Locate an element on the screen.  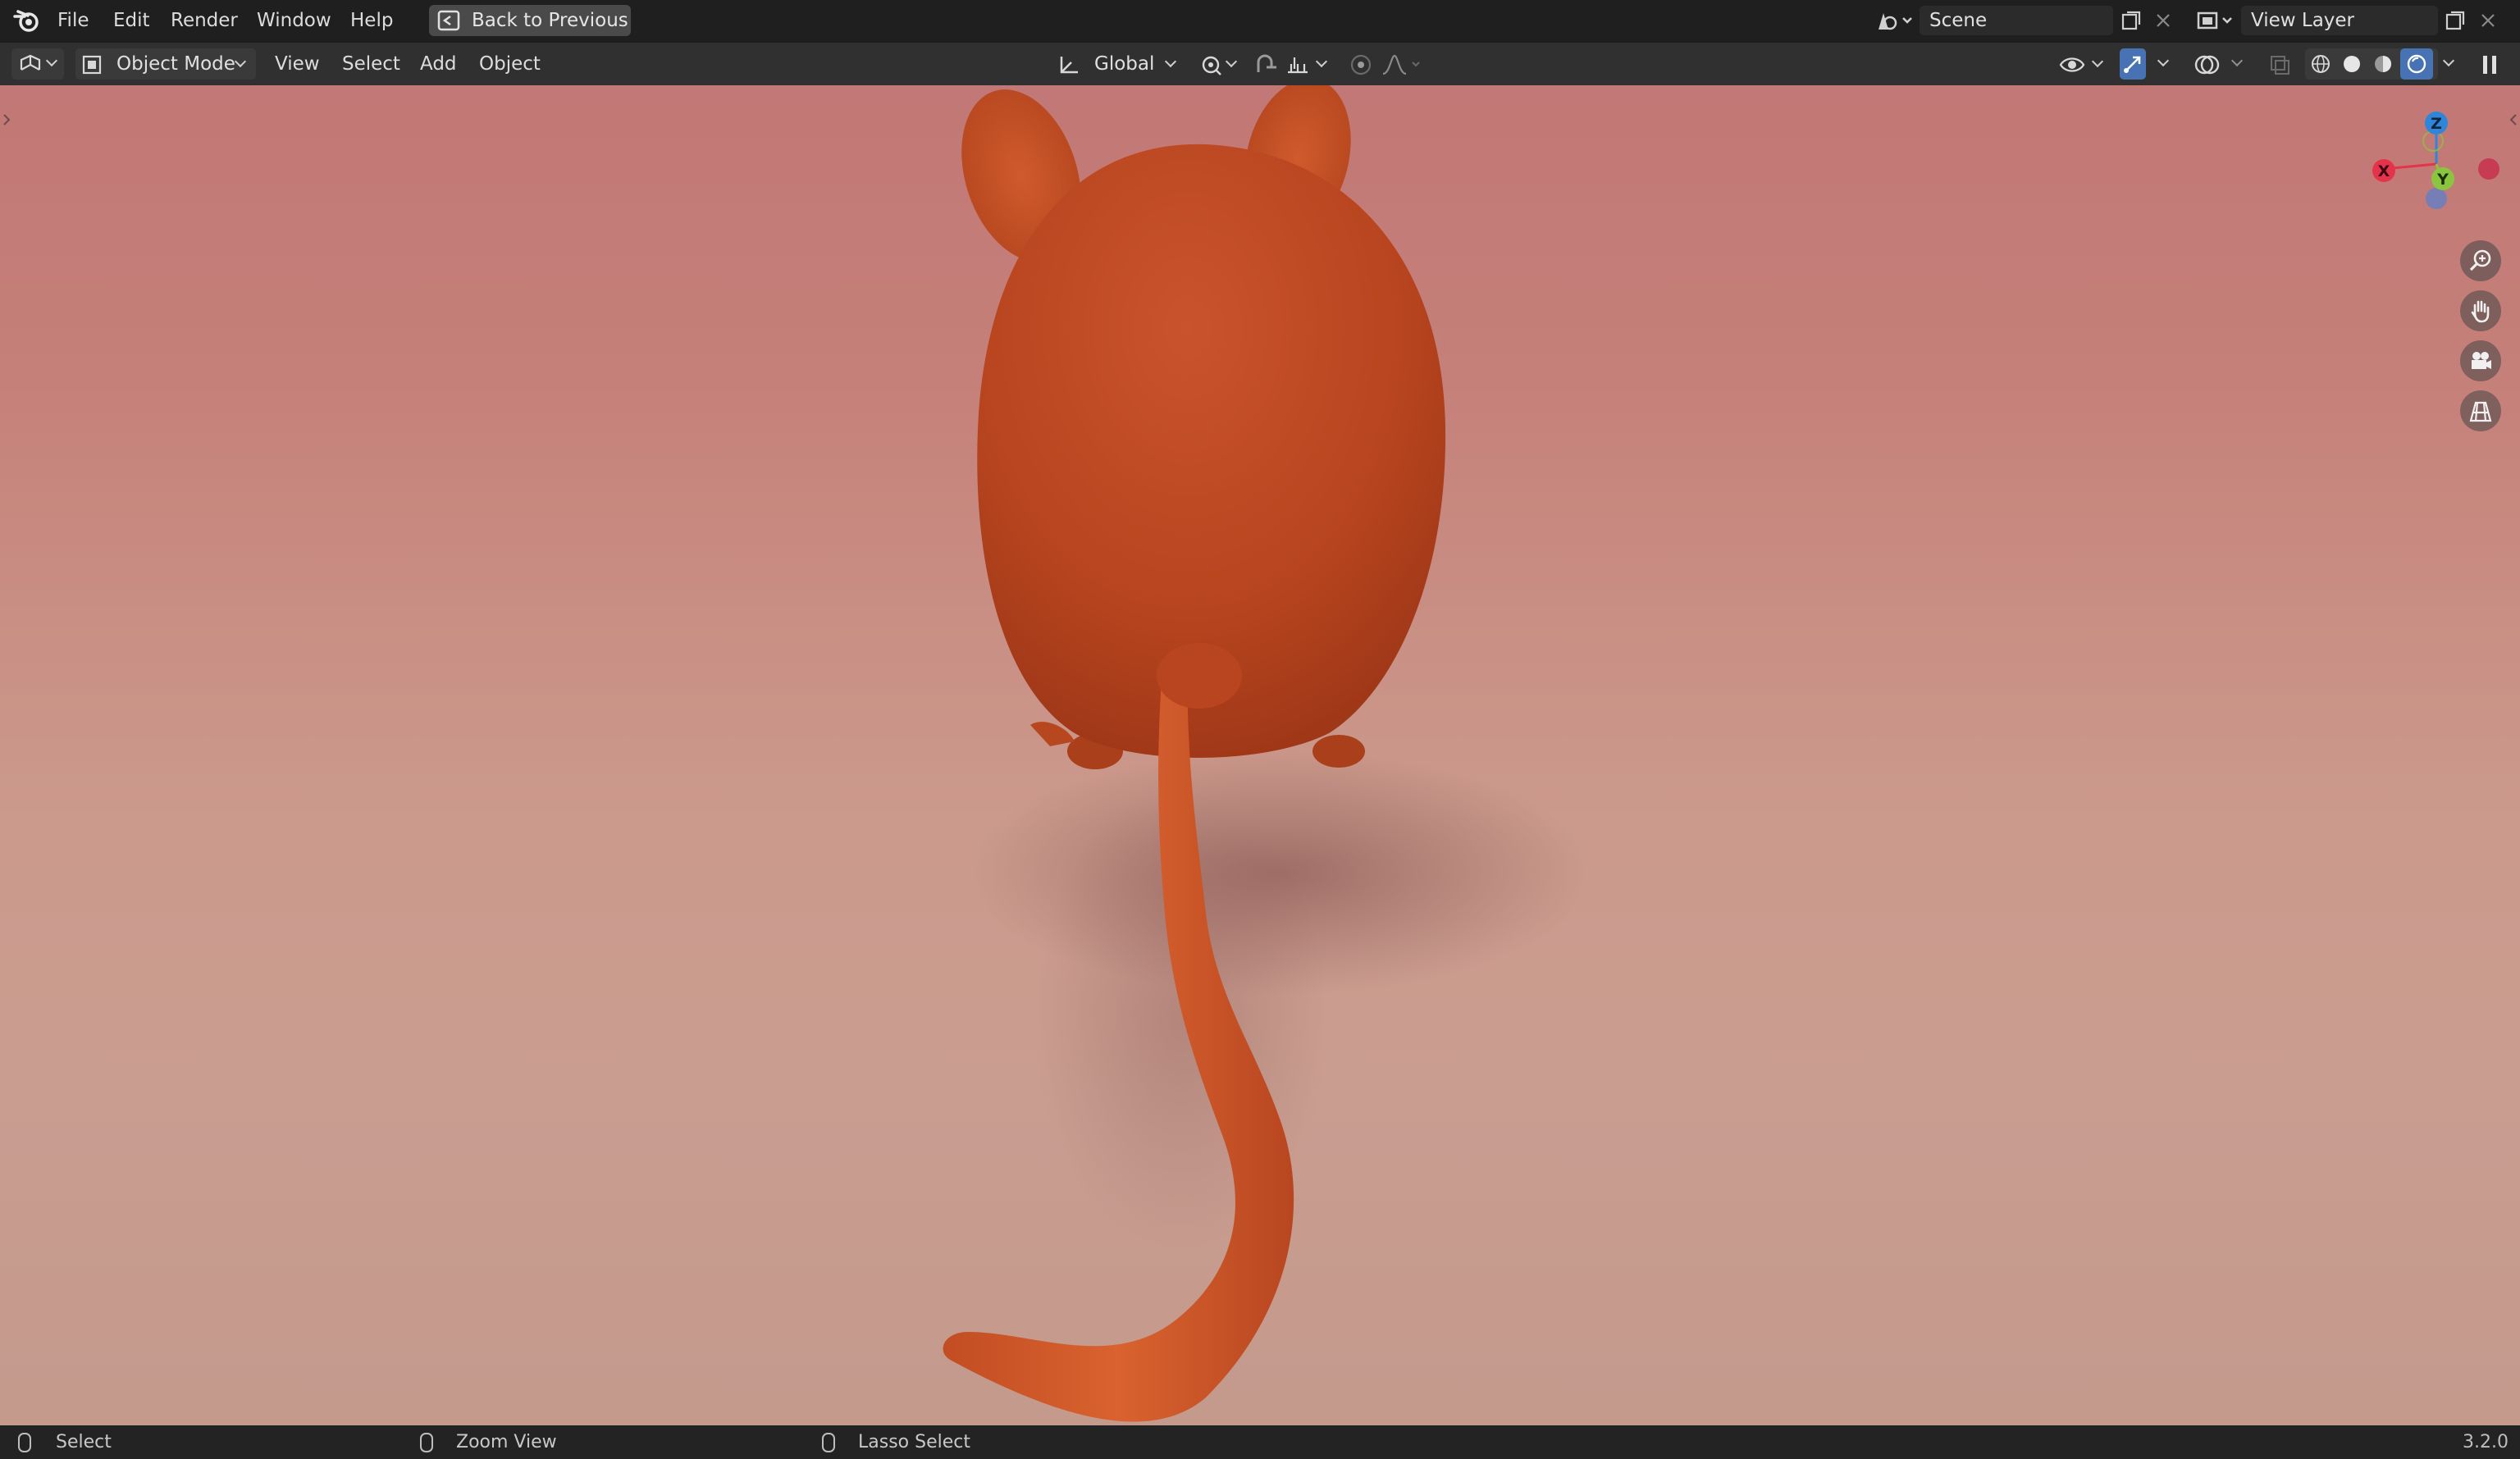
object-mode-dropdown: Object Mode is located at coordinates (166, 64).